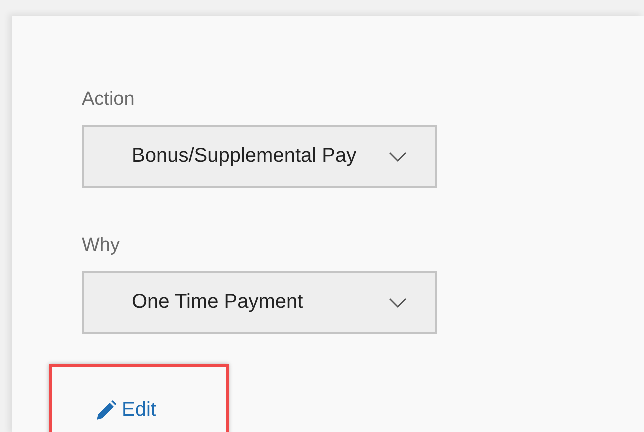  What do you see at coordinates (259, 302) in the screenshot?
I see `dropdown-select: One Time Payment` at bounding box center [259, 302].